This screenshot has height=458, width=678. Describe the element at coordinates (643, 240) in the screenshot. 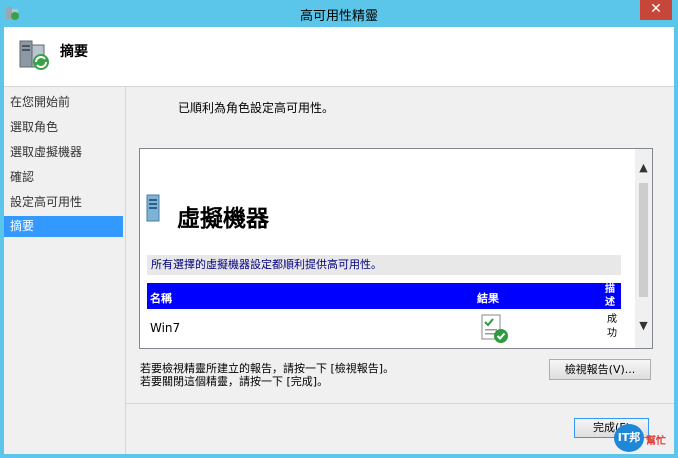

I see `scroll-thumb` at that location.